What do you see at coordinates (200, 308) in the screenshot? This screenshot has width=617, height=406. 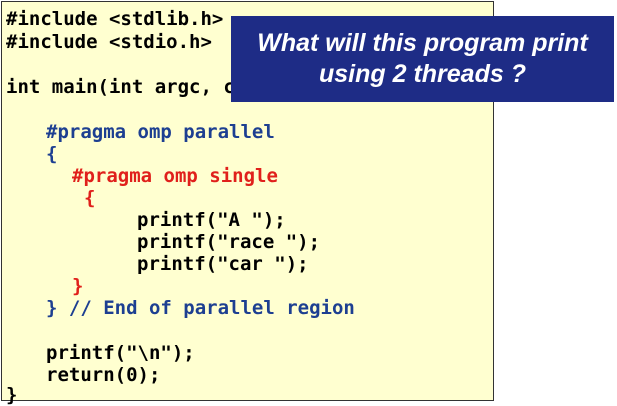 I see `code-line-close-parallel: } // End of parallel region` at bounding box center [200, 308].